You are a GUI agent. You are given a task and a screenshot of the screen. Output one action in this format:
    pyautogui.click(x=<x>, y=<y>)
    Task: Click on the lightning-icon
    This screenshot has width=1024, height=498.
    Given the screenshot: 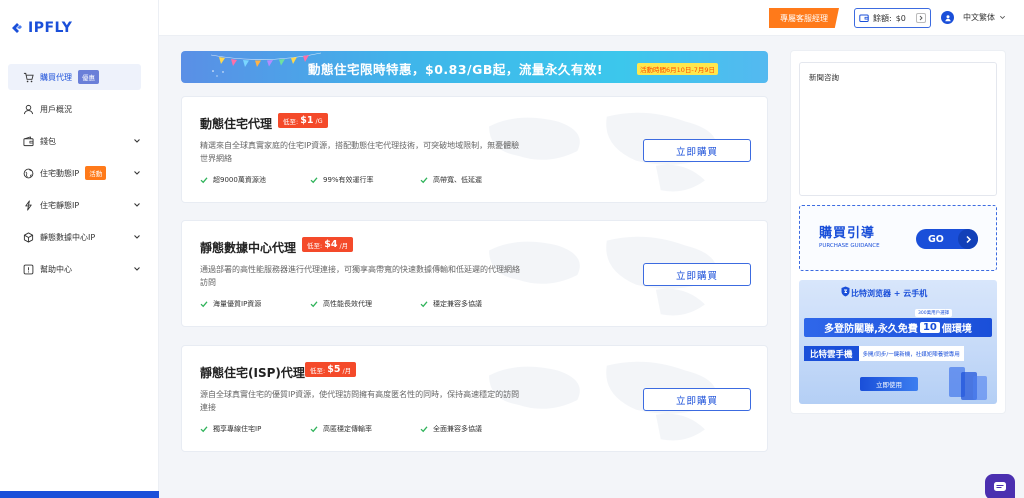 What is the action you would take?
    pyautogui.click(x=28, y=205)
    